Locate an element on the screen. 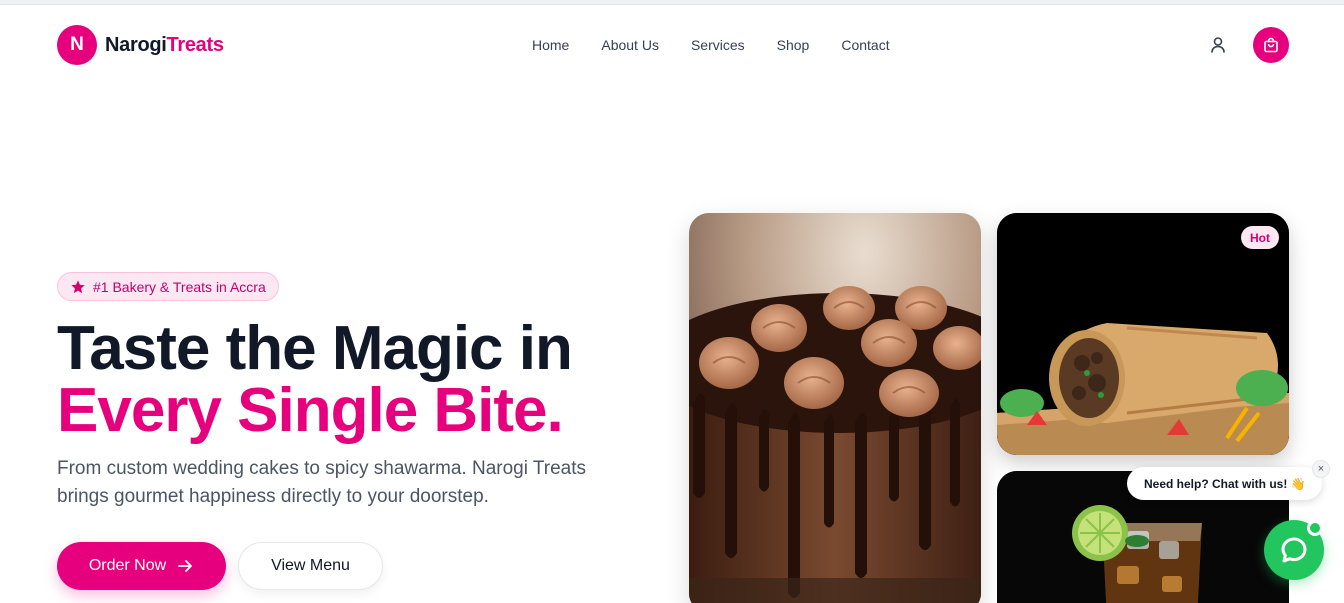 Image resolution: width=1344 pixels, height=603 pixels. shawarma-image-card is located at coordinates (1143, 334).